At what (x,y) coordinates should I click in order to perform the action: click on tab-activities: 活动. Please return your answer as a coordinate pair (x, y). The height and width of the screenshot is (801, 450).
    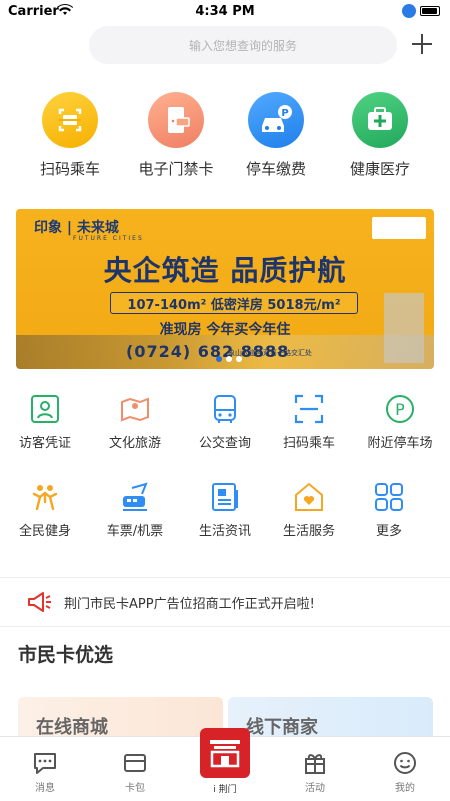
    Looking at the image, I should click on (315, 769).